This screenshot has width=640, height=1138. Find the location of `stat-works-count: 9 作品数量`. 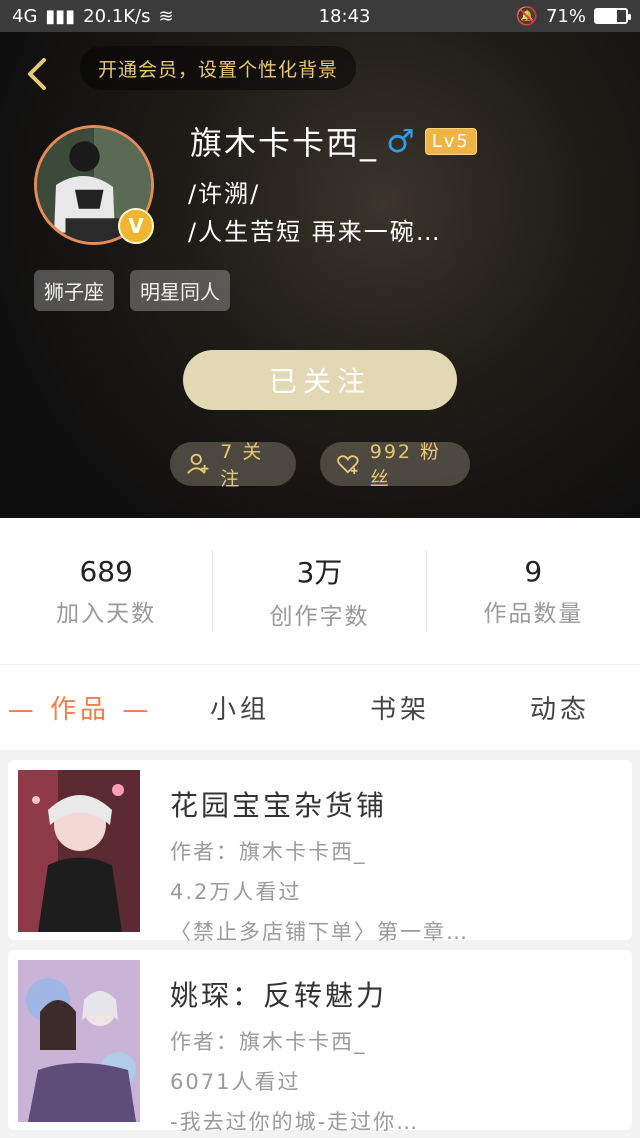

stat-works-count: 9 作品数量 is located at coordinates (533, 591).